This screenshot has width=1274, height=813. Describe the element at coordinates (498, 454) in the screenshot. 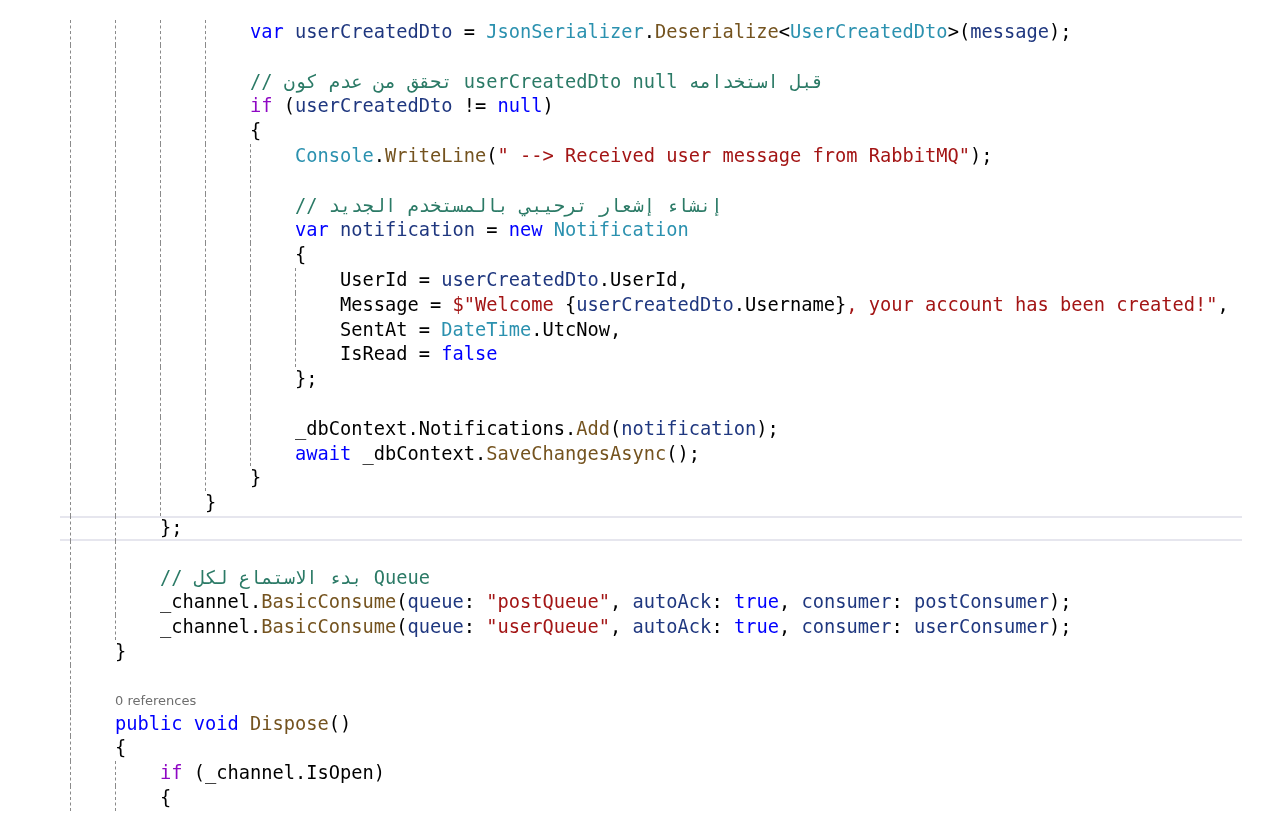

I see `code-line: await _dbContext.SaveChangesAsync();` at that location.